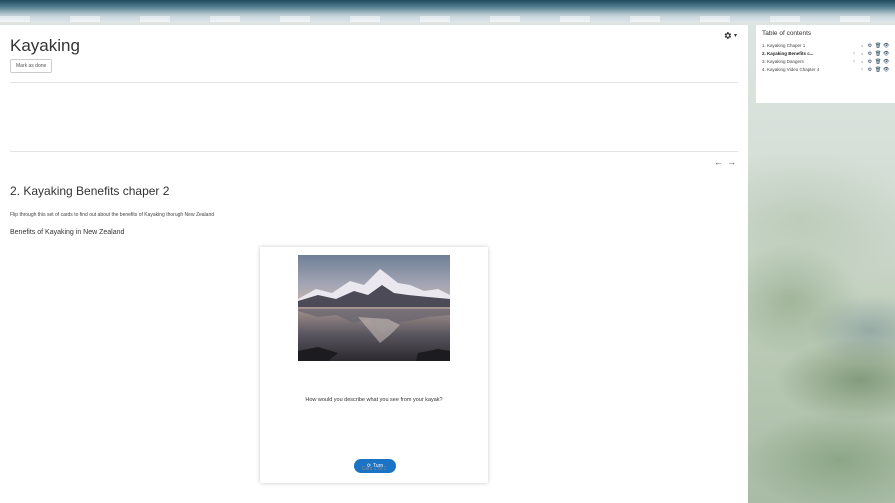 This screenshot has height=503, width=895. Describe the element at coordinates (374, 469) in the screenshot. I see `card-counter: Card 1 of 1` at that location.